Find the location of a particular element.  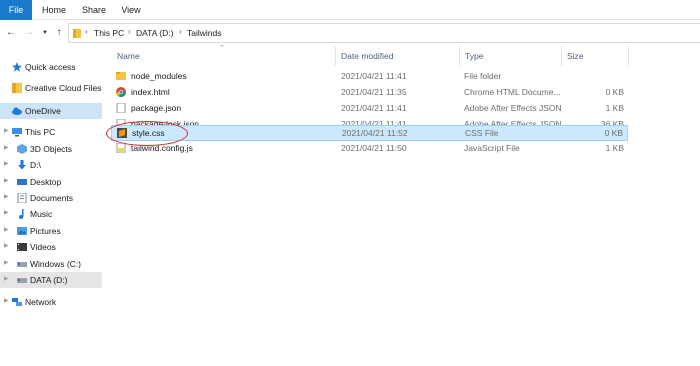

tab-home: Home is located at coordinates (54, 10).